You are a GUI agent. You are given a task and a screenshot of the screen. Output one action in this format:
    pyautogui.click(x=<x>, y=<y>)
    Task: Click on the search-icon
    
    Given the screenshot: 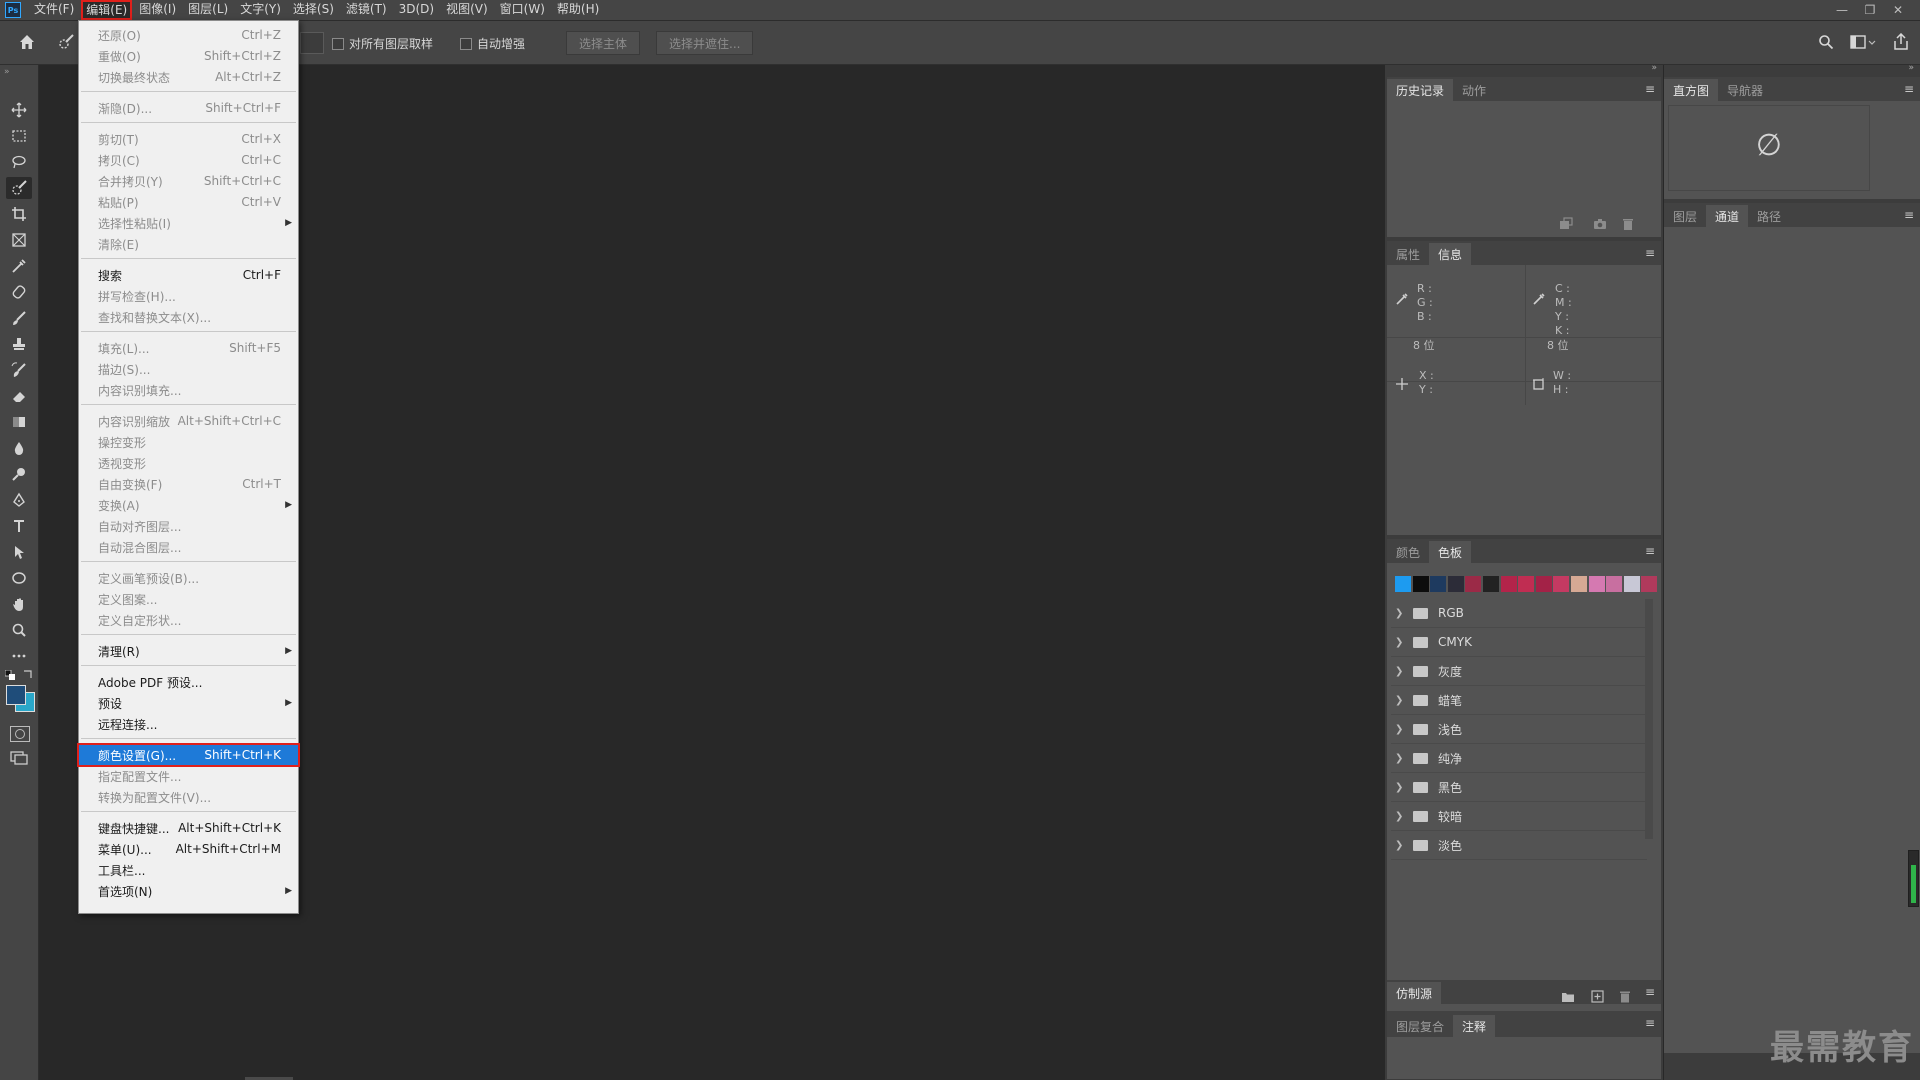 What is the action you would take?
    pyautogui.click(x=1826, y=42)
    